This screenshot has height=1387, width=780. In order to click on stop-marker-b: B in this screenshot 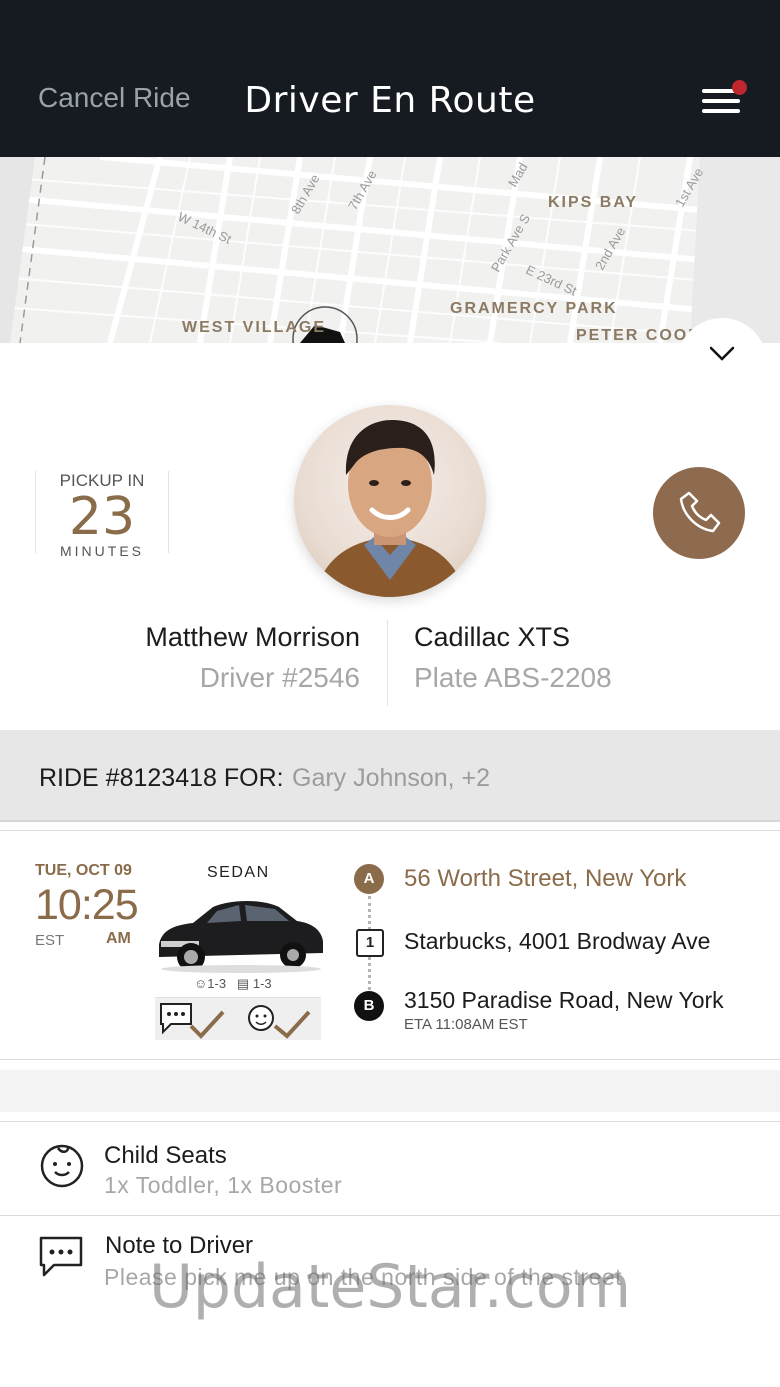, I will do `click(369, 1006)`.